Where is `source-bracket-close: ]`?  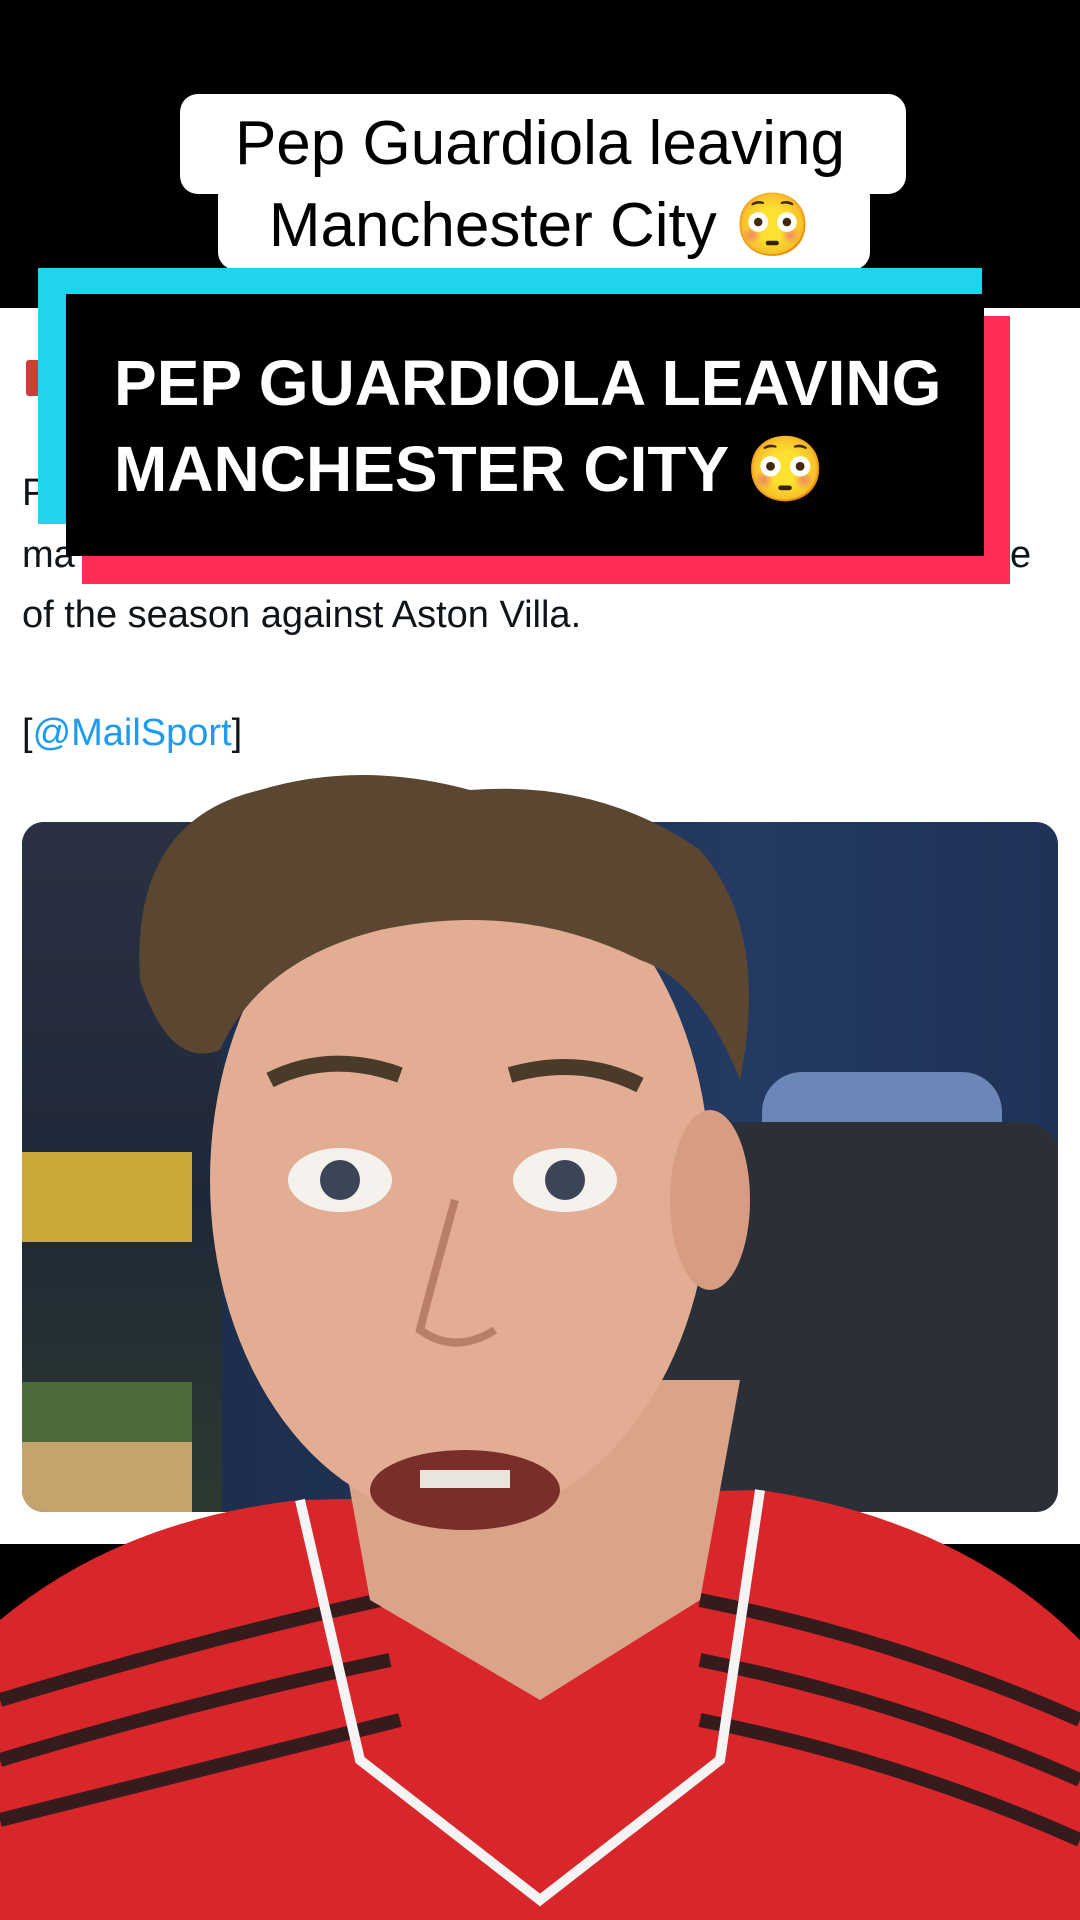 source-bracket-close: ] is located at coordinates (237, 733).